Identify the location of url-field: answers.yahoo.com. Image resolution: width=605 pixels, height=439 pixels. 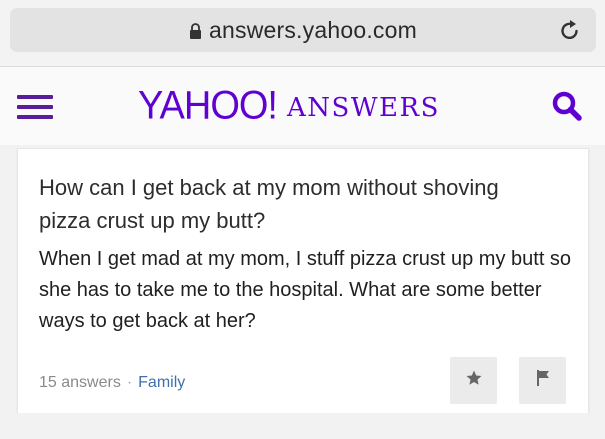
(303, 30).